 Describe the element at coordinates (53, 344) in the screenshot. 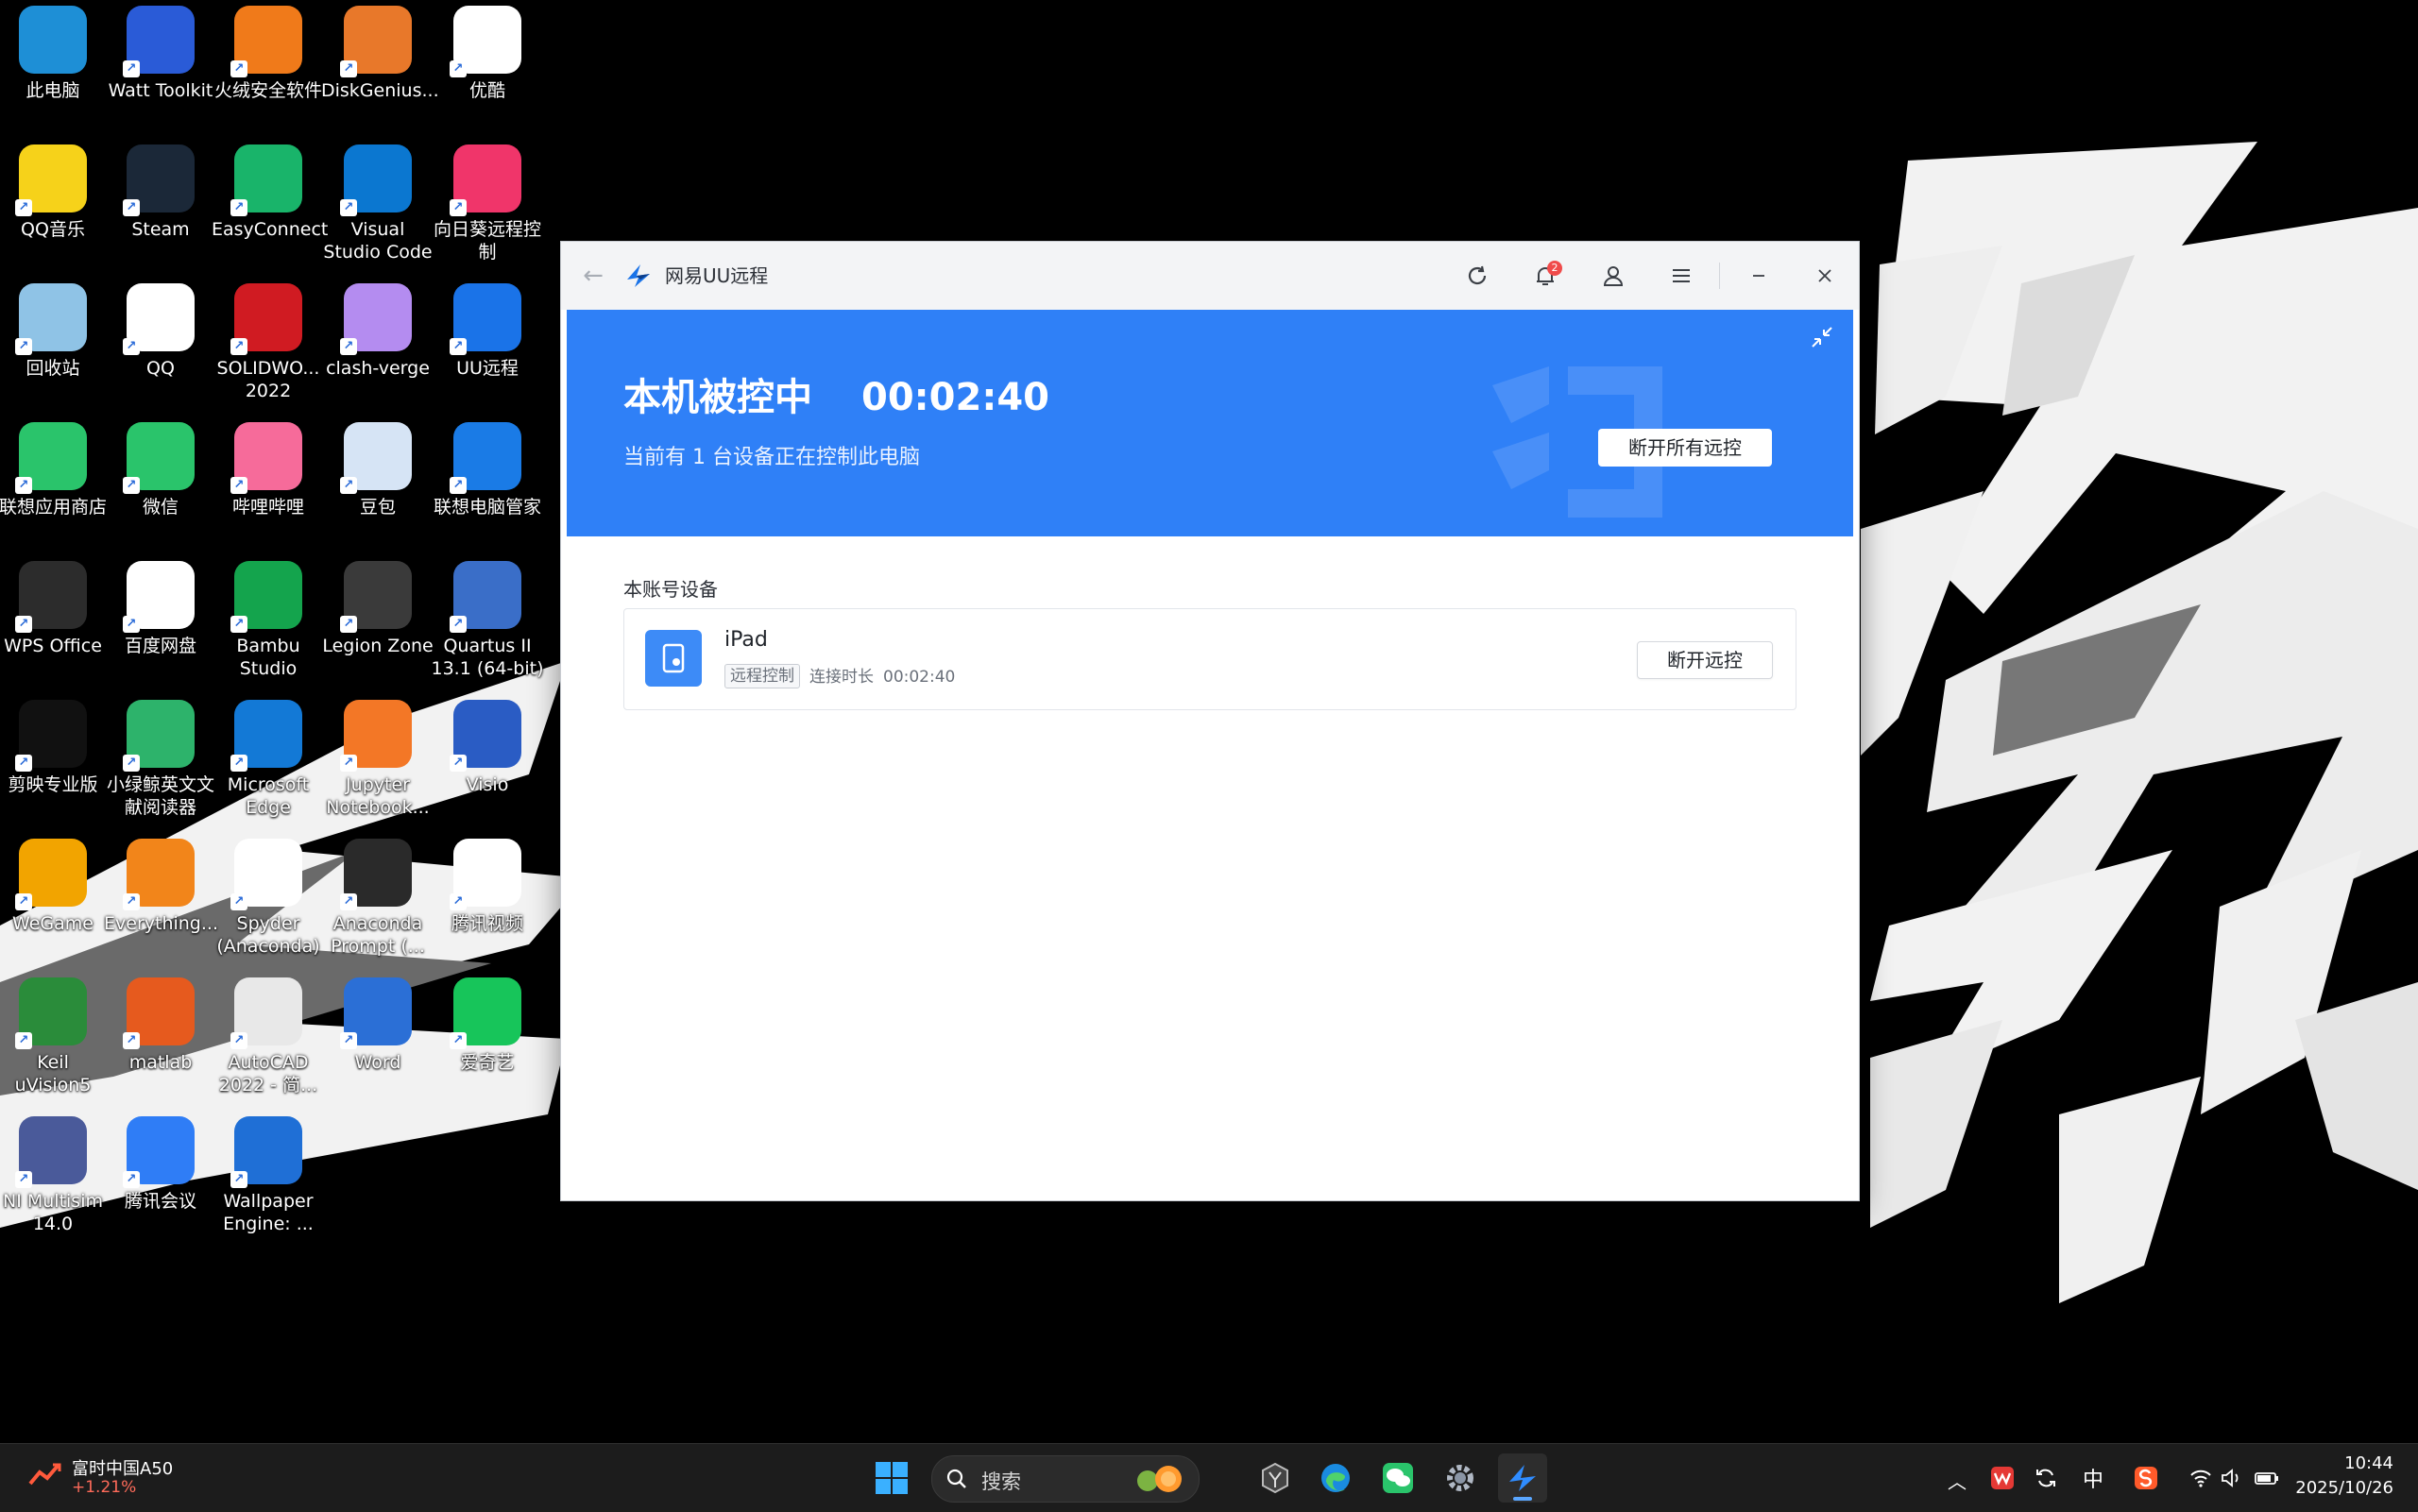

I see `desktop-icon: ↗ 回收站` at that location.